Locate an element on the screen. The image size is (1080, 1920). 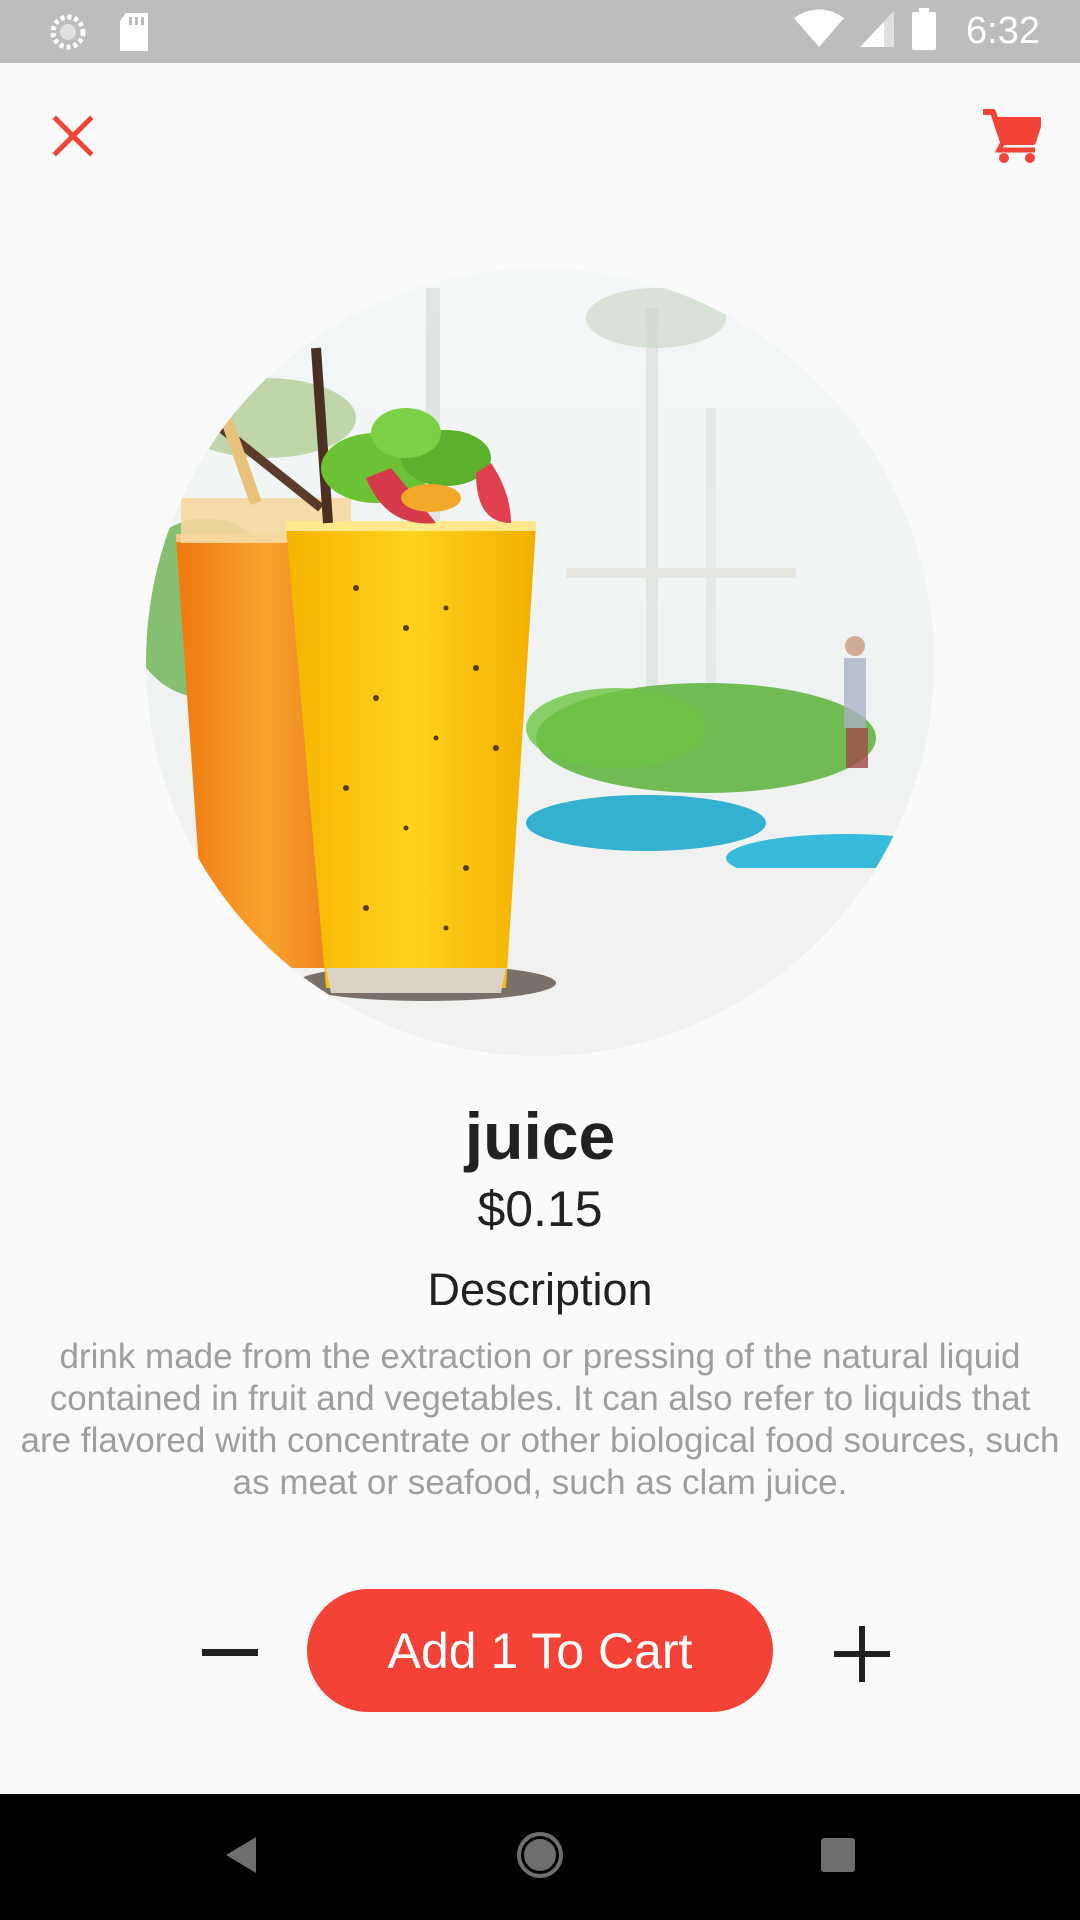
decrement-button is located at coordinates (230, 1655).